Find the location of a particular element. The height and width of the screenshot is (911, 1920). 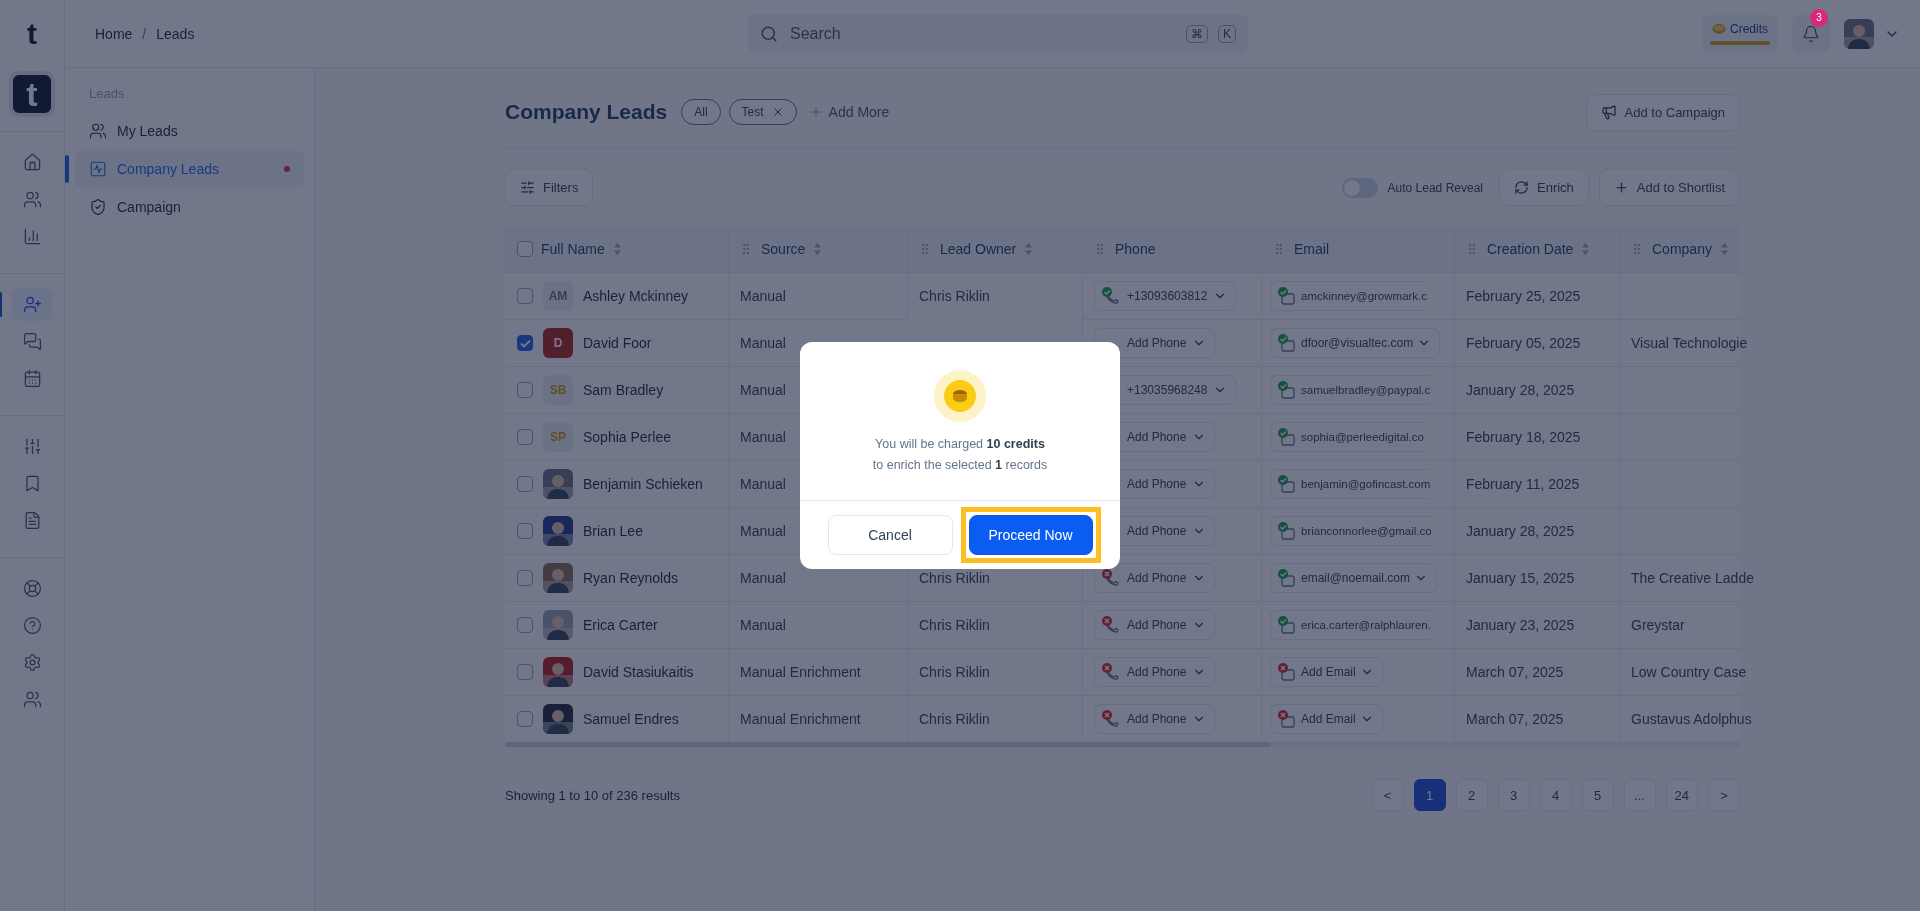

chart-icon is located at coordinates (98, 169).